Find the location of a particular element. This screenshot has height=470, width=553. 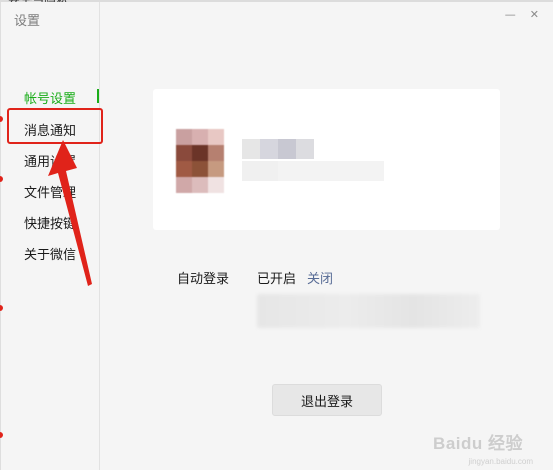

annotation-arrow is located at coordinates (70, 213).